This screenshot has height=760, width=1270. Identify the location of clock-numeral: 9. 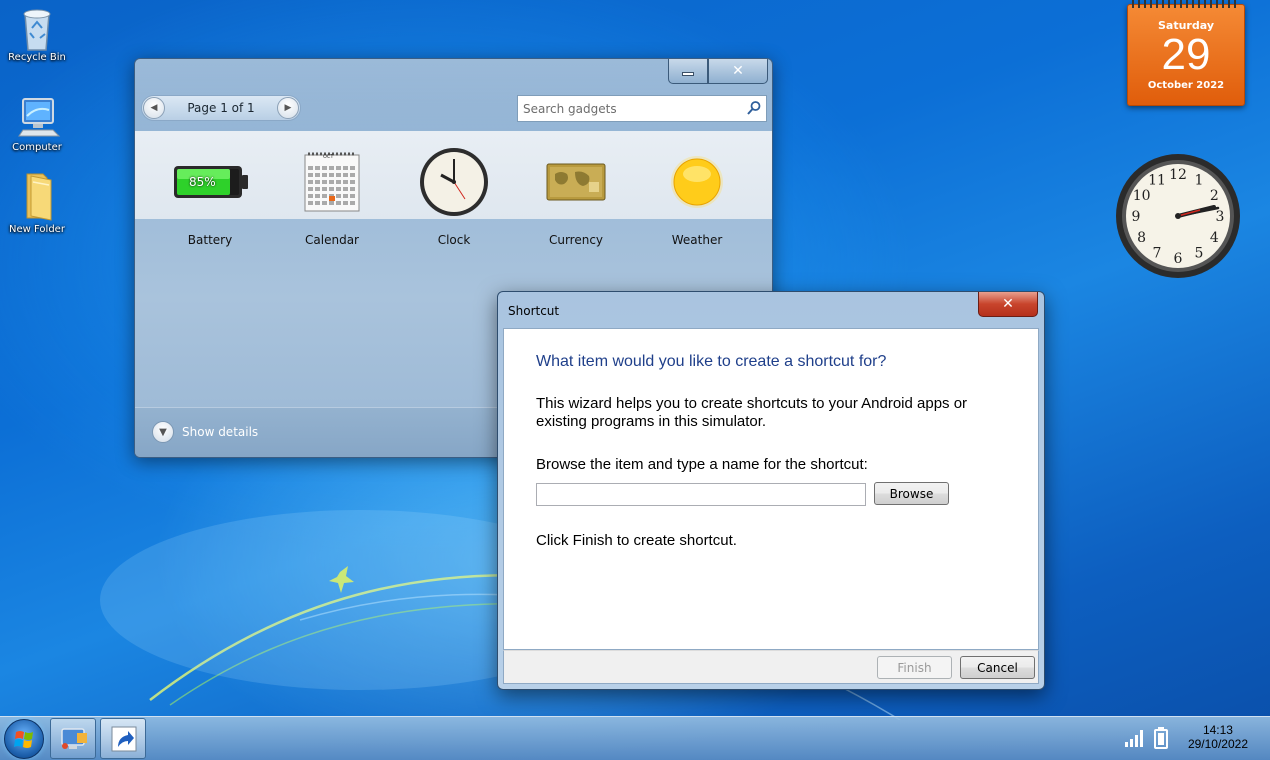
(1136, 217).